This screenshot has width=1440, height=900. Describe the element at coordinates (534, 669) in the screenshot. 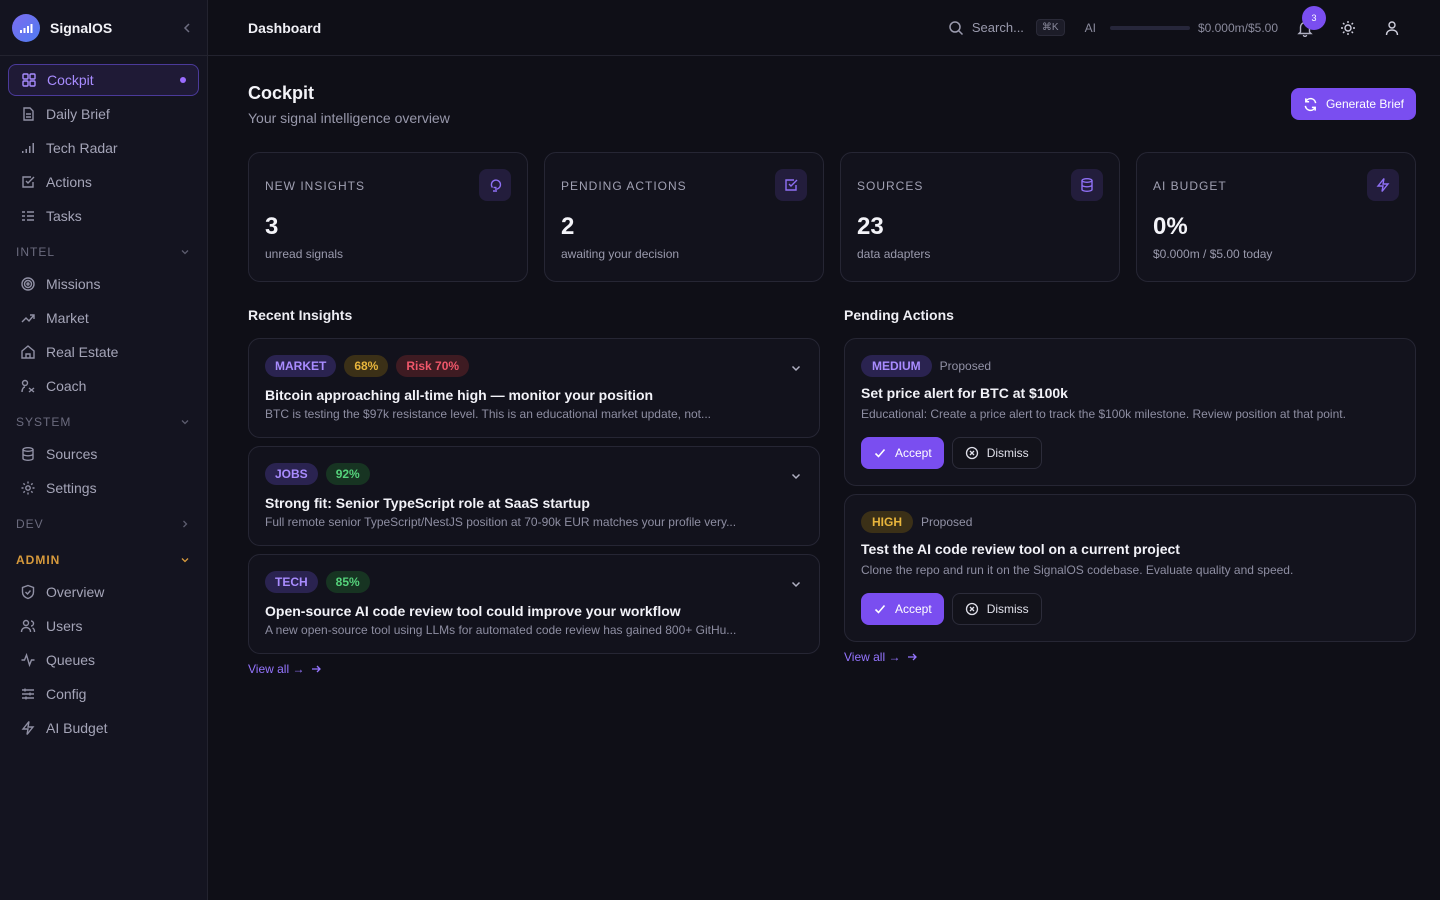

I see `insights-view-all-link: View all →` at that location.